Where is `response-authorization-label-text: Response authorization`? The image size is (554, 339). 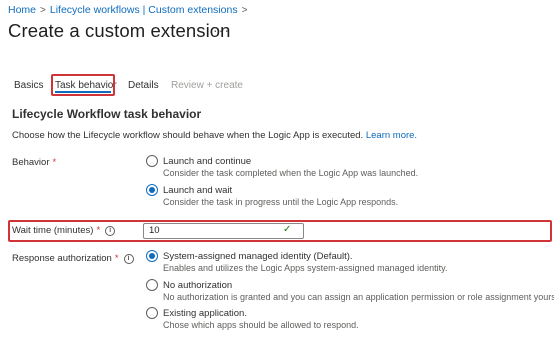 response-authorization-label-text: Response authorization is located at coordinates (62, 258).